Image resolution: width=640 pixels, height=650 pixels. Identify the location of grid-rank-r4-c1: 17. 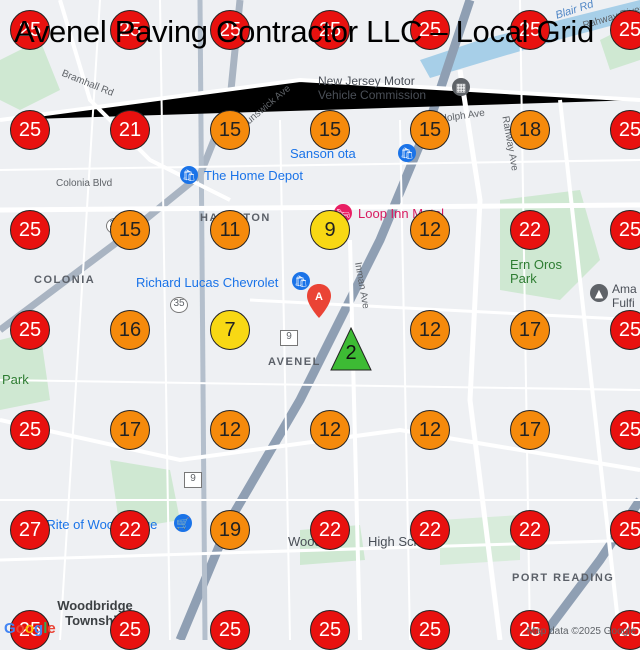
(130, 430).